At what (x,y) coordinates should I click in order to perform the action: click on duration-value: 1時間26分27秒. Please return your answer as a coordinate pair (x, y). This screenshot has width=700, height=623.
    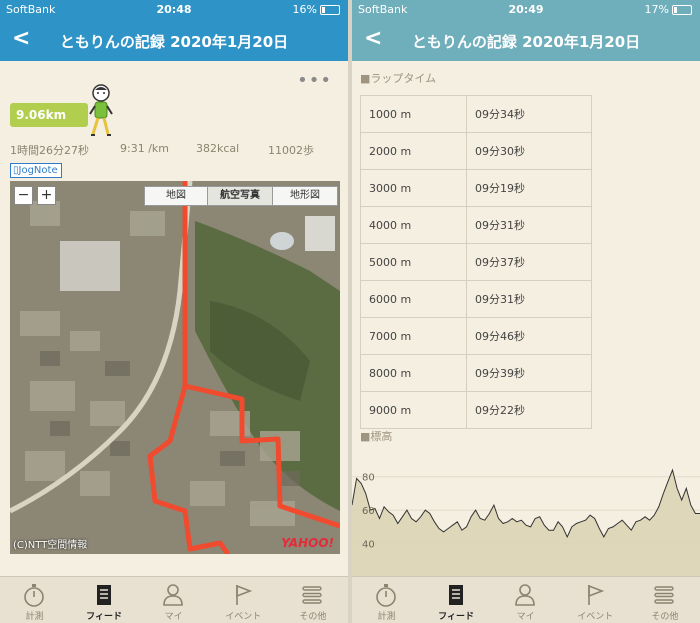
    Looking at the image, I should click on (49, 150).